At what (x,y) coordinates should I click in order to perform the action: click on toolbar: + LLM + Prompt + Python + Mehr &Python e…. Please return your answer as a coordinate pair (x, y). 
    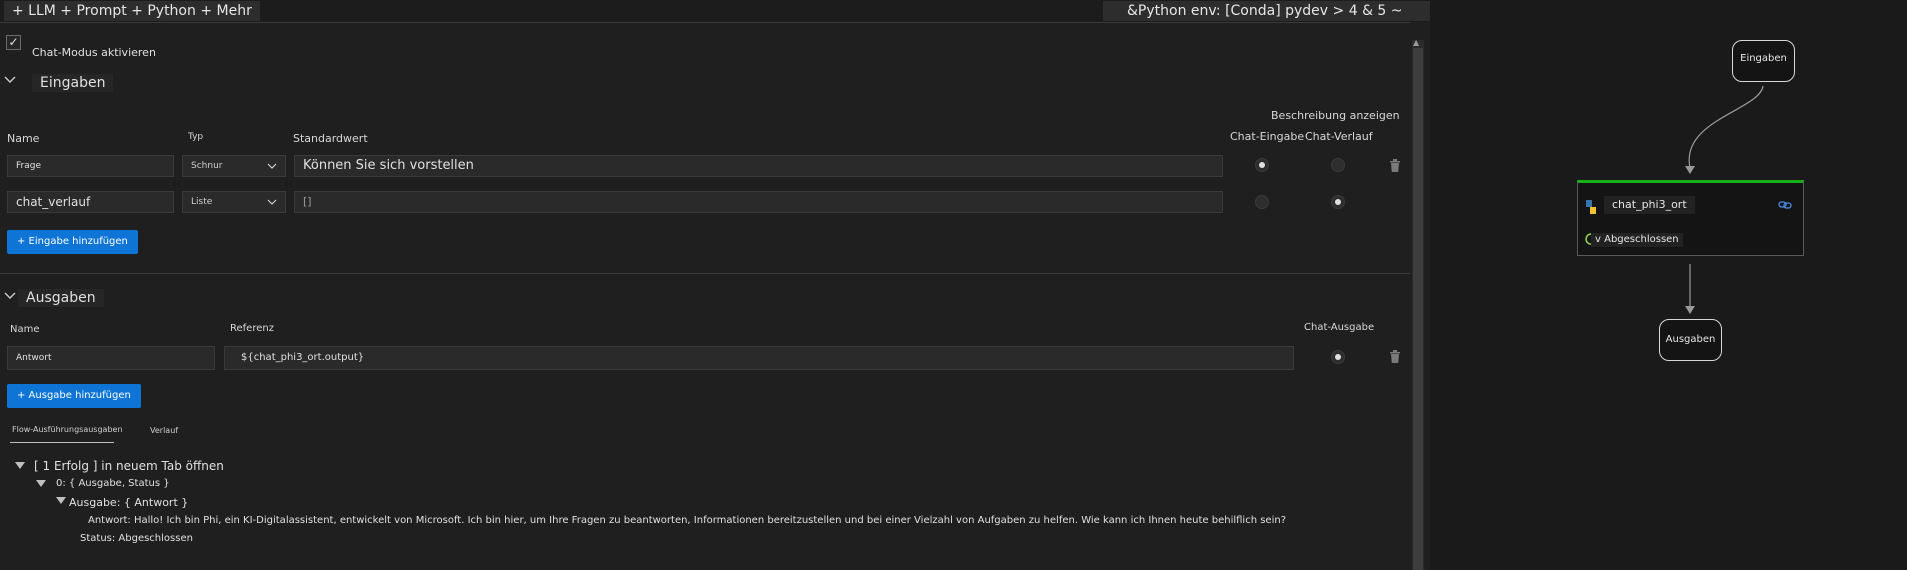
    Looking at the image, I should click on (715, 11).